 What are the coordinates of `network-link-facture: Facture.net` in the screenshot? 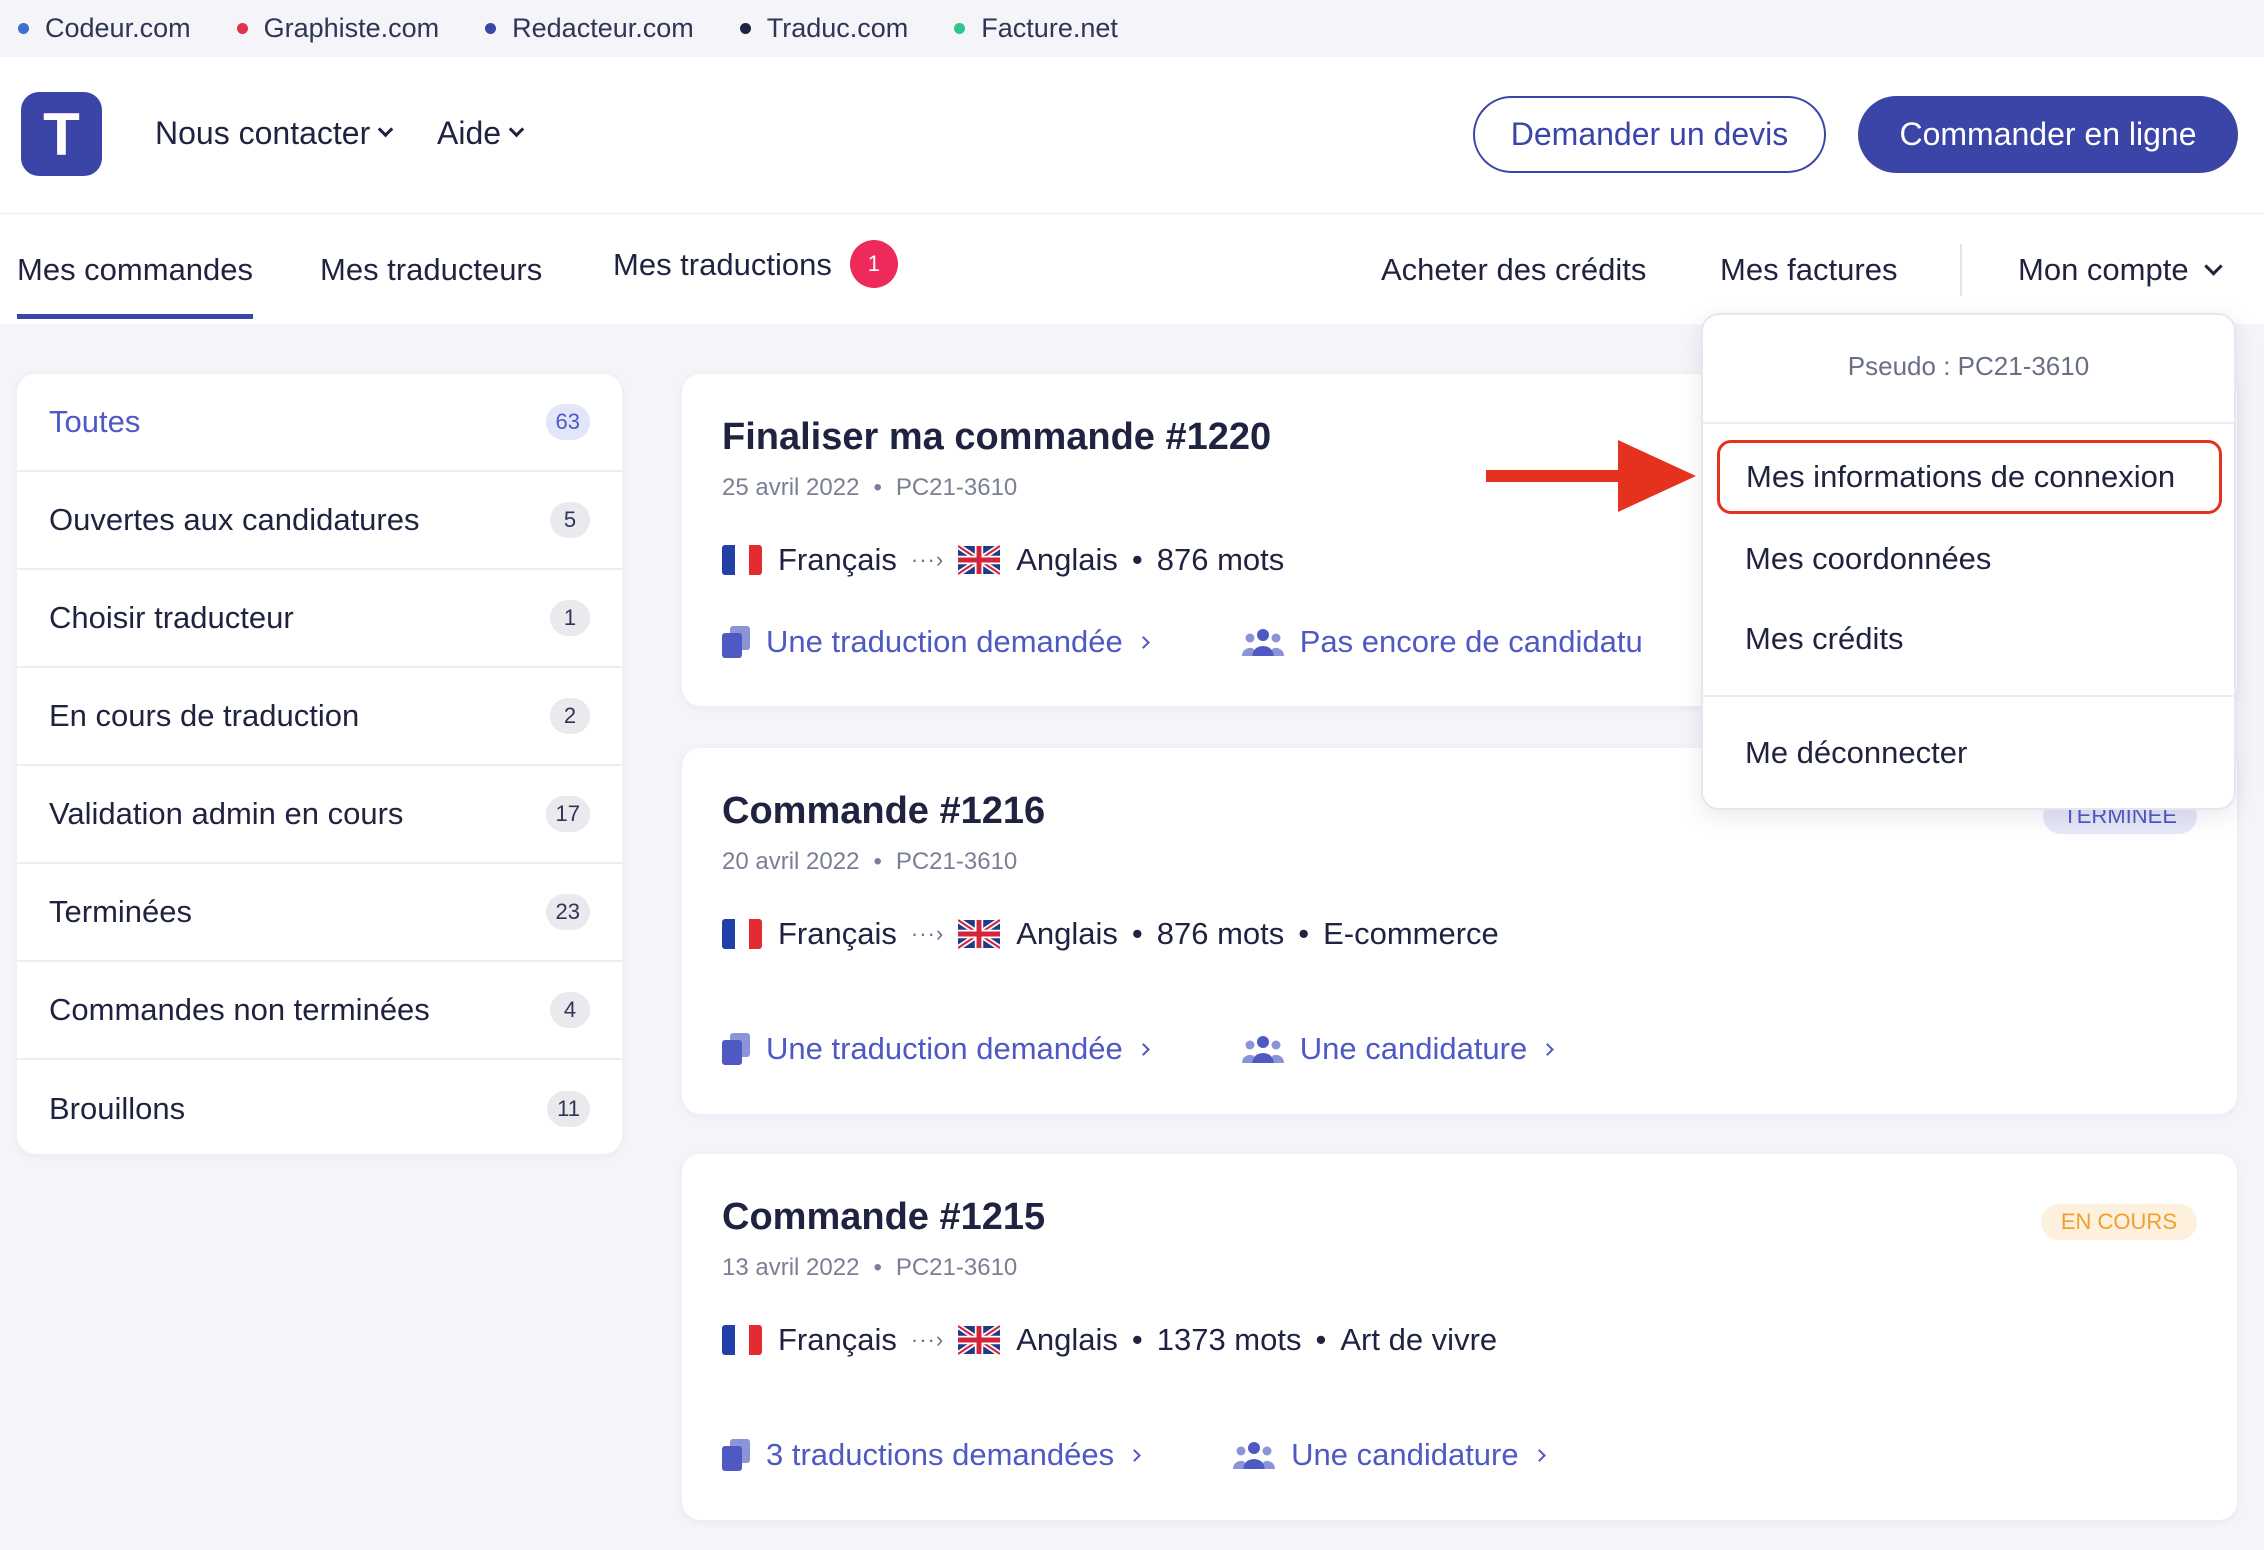 It's located at (1036, 28).